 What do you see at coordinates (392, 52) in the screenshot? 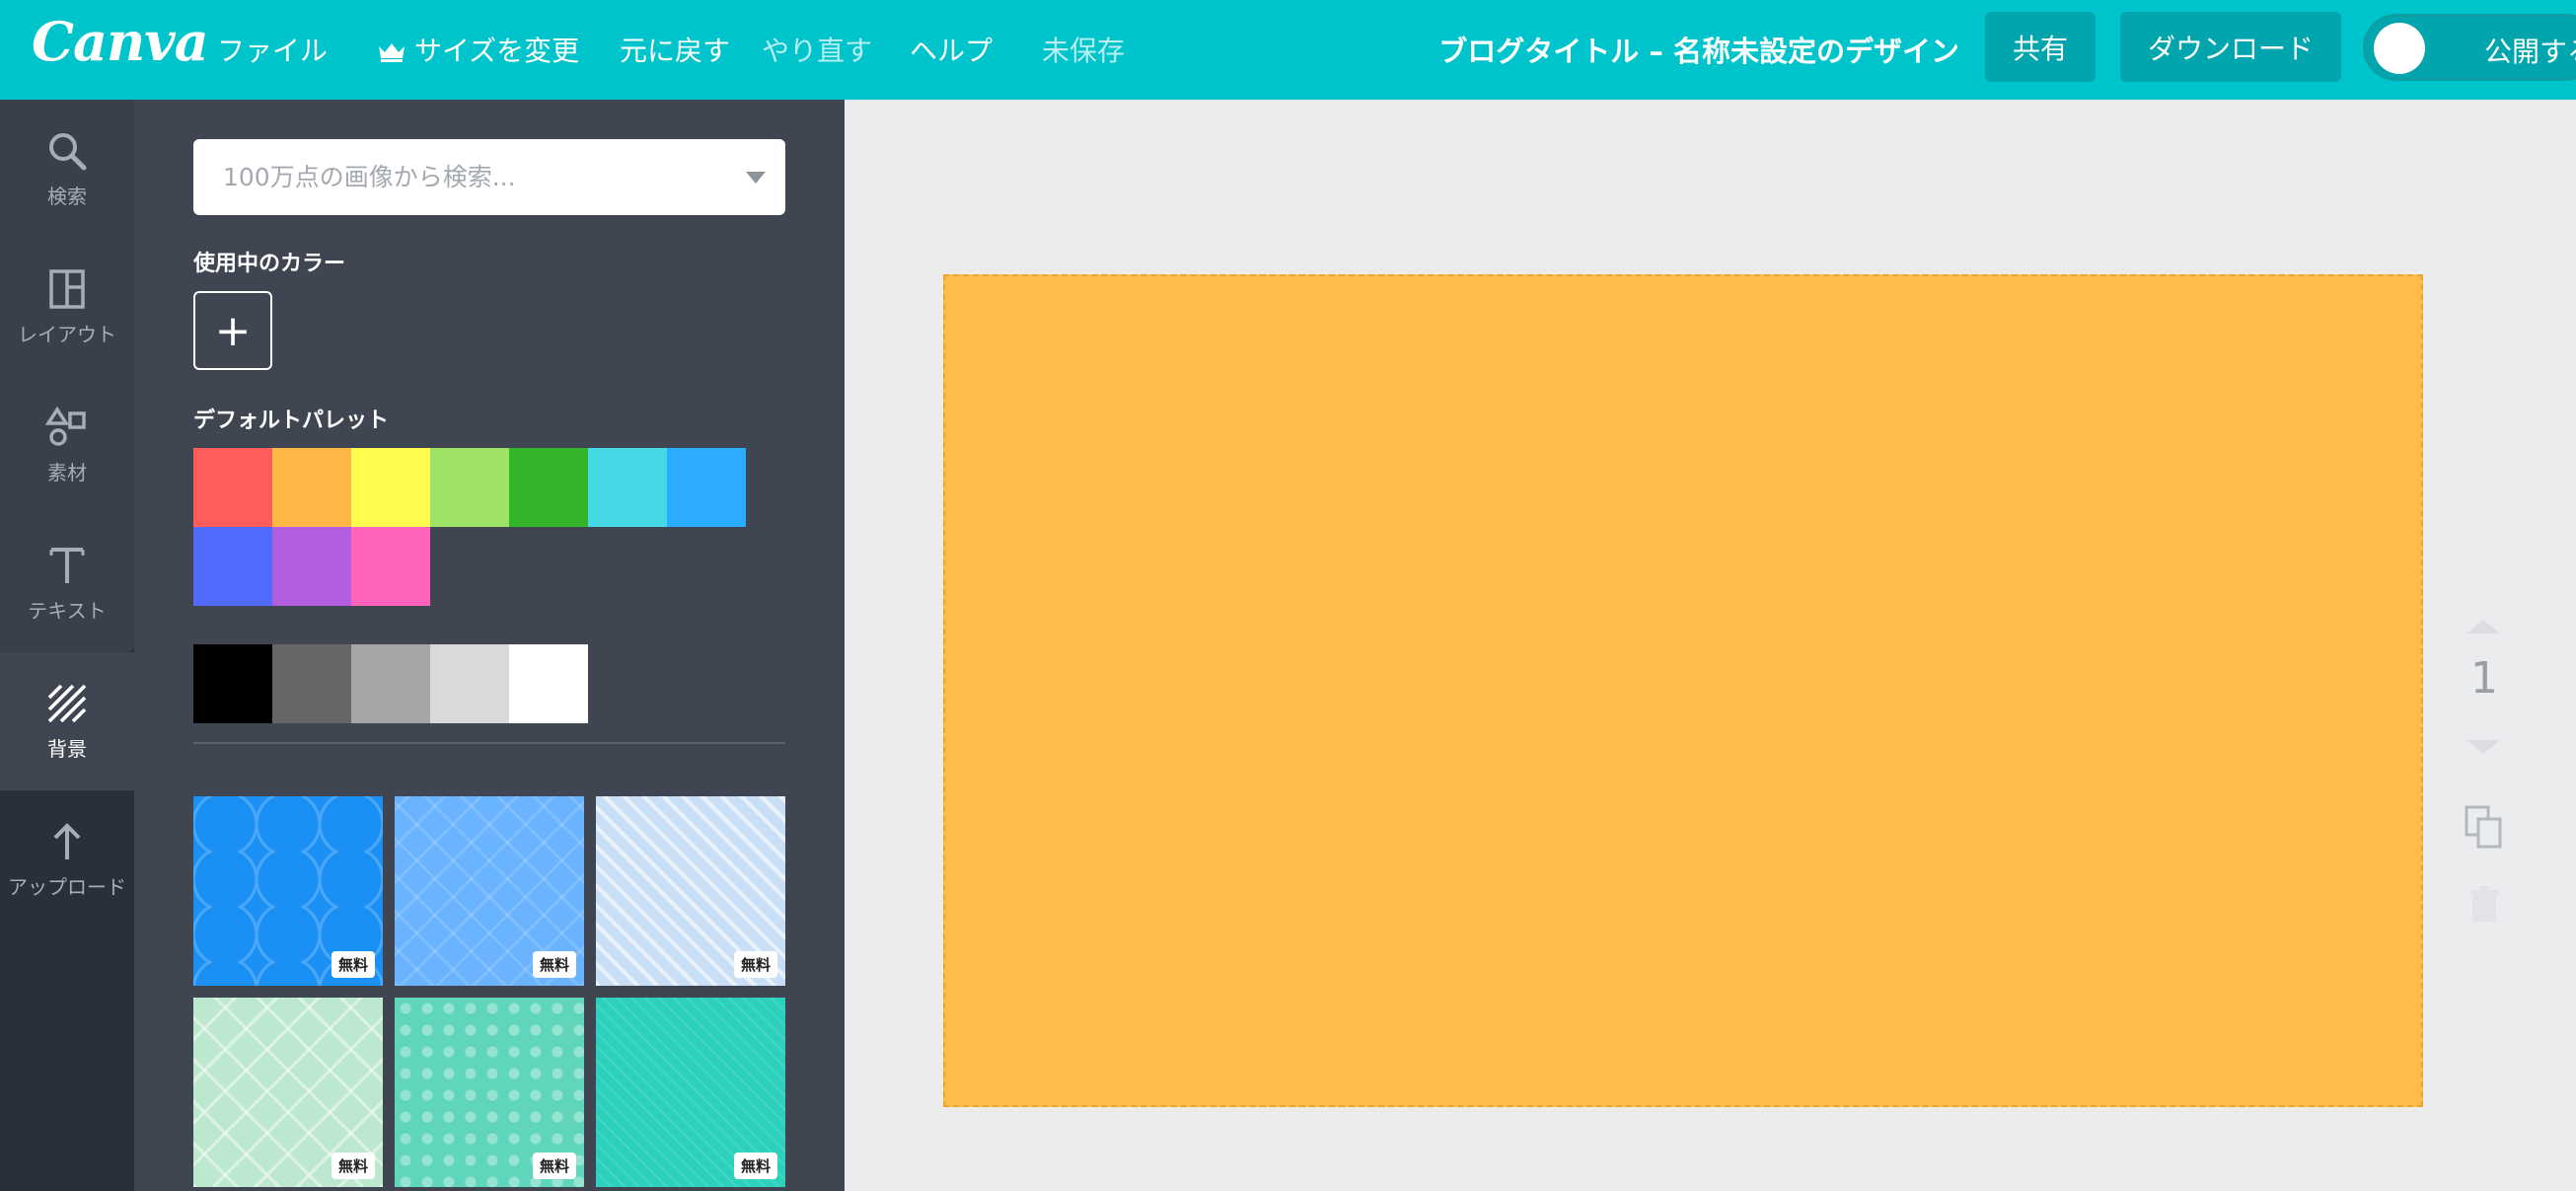
I see `crown-icon` at bounding box center [392, 52].